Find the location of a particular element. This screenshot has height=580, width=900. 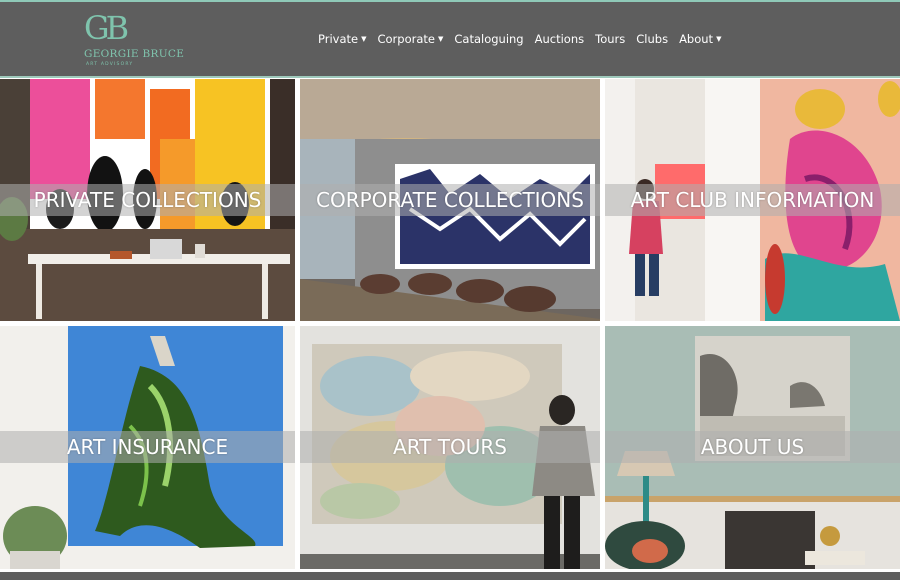

tile-caption: CORPORATE COLLECTIONS is located at coordinates (450, 200).